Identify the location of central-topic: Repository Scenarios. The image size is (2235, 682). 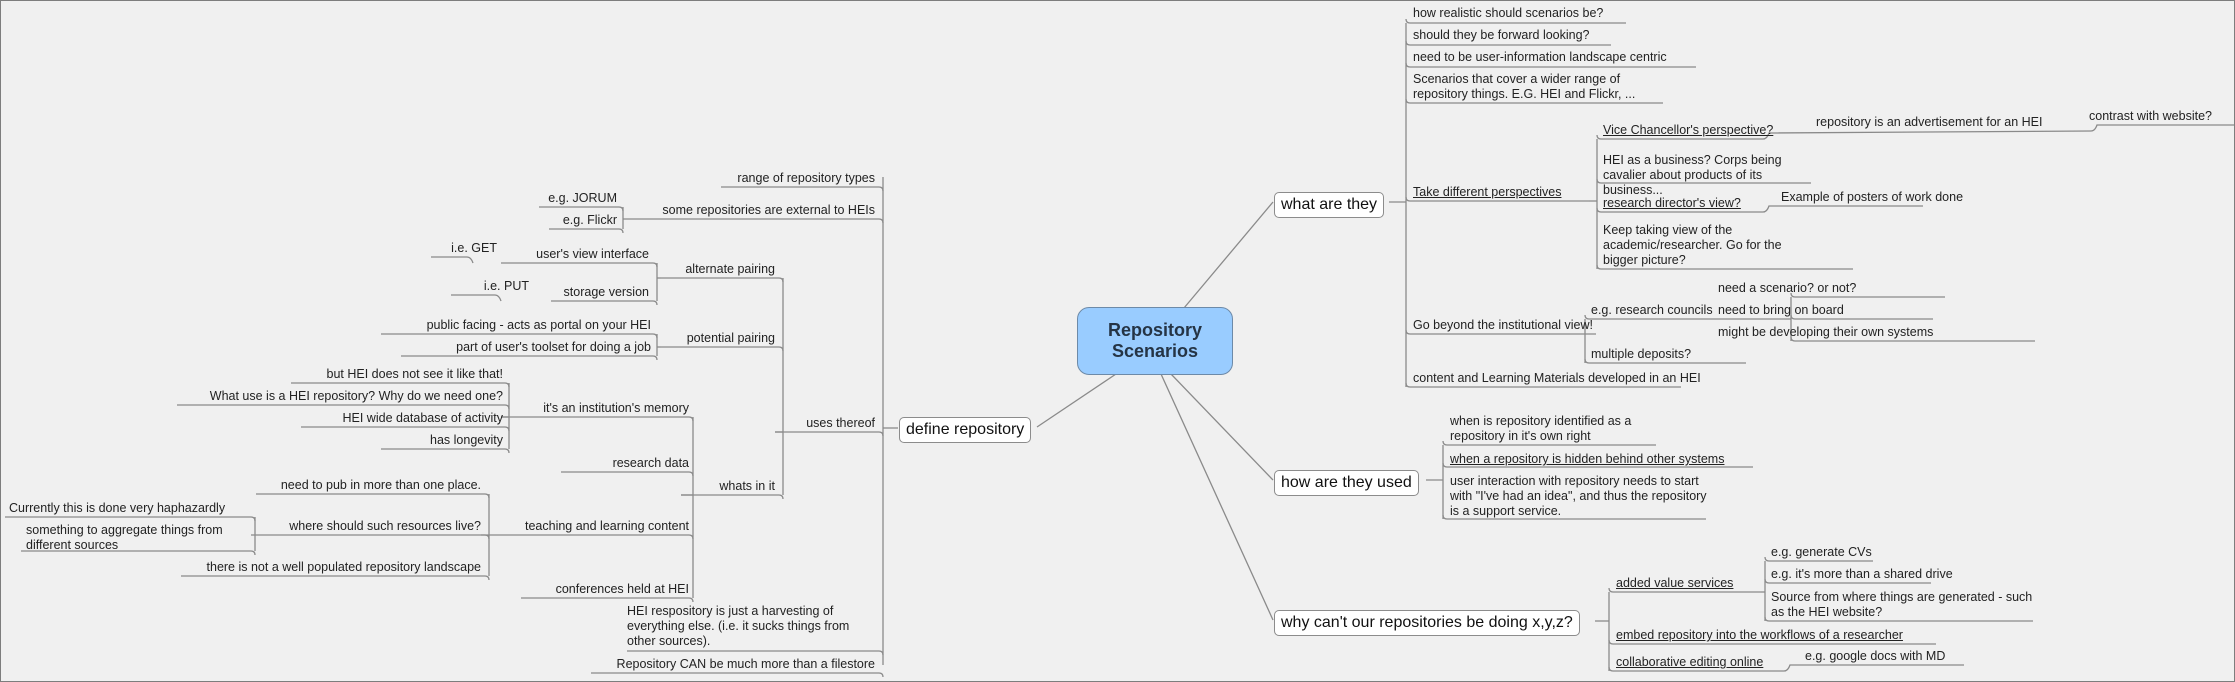
(1155, 341).